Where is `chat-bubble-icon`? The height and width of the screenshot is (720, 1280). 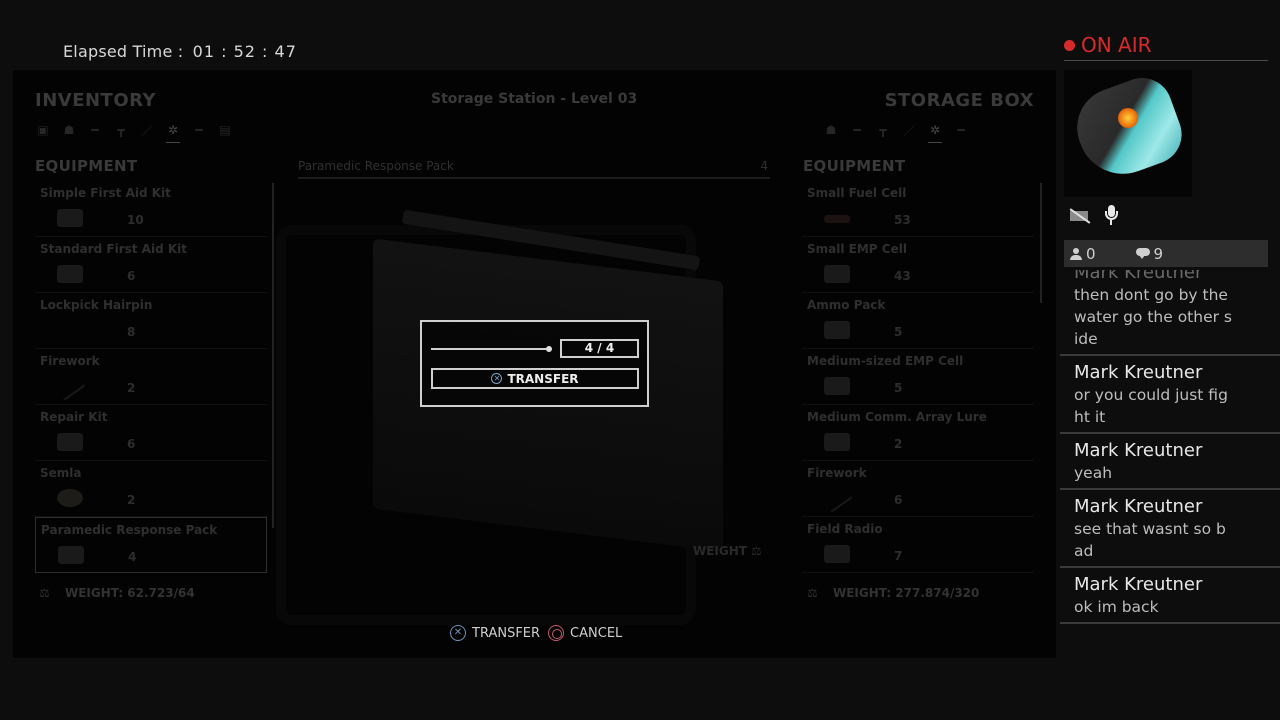
chat-bubble-icon is located at coordinates (1142, 253).